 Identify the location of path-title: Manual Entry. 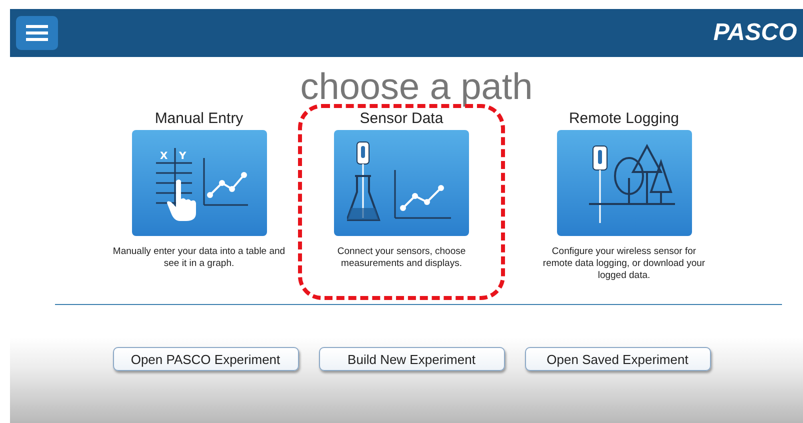
(199, 119).